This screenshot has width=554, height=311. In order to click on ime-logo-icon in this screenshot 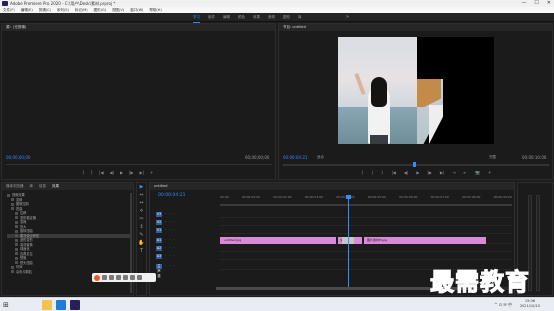, I will do `click(97, 277)`.